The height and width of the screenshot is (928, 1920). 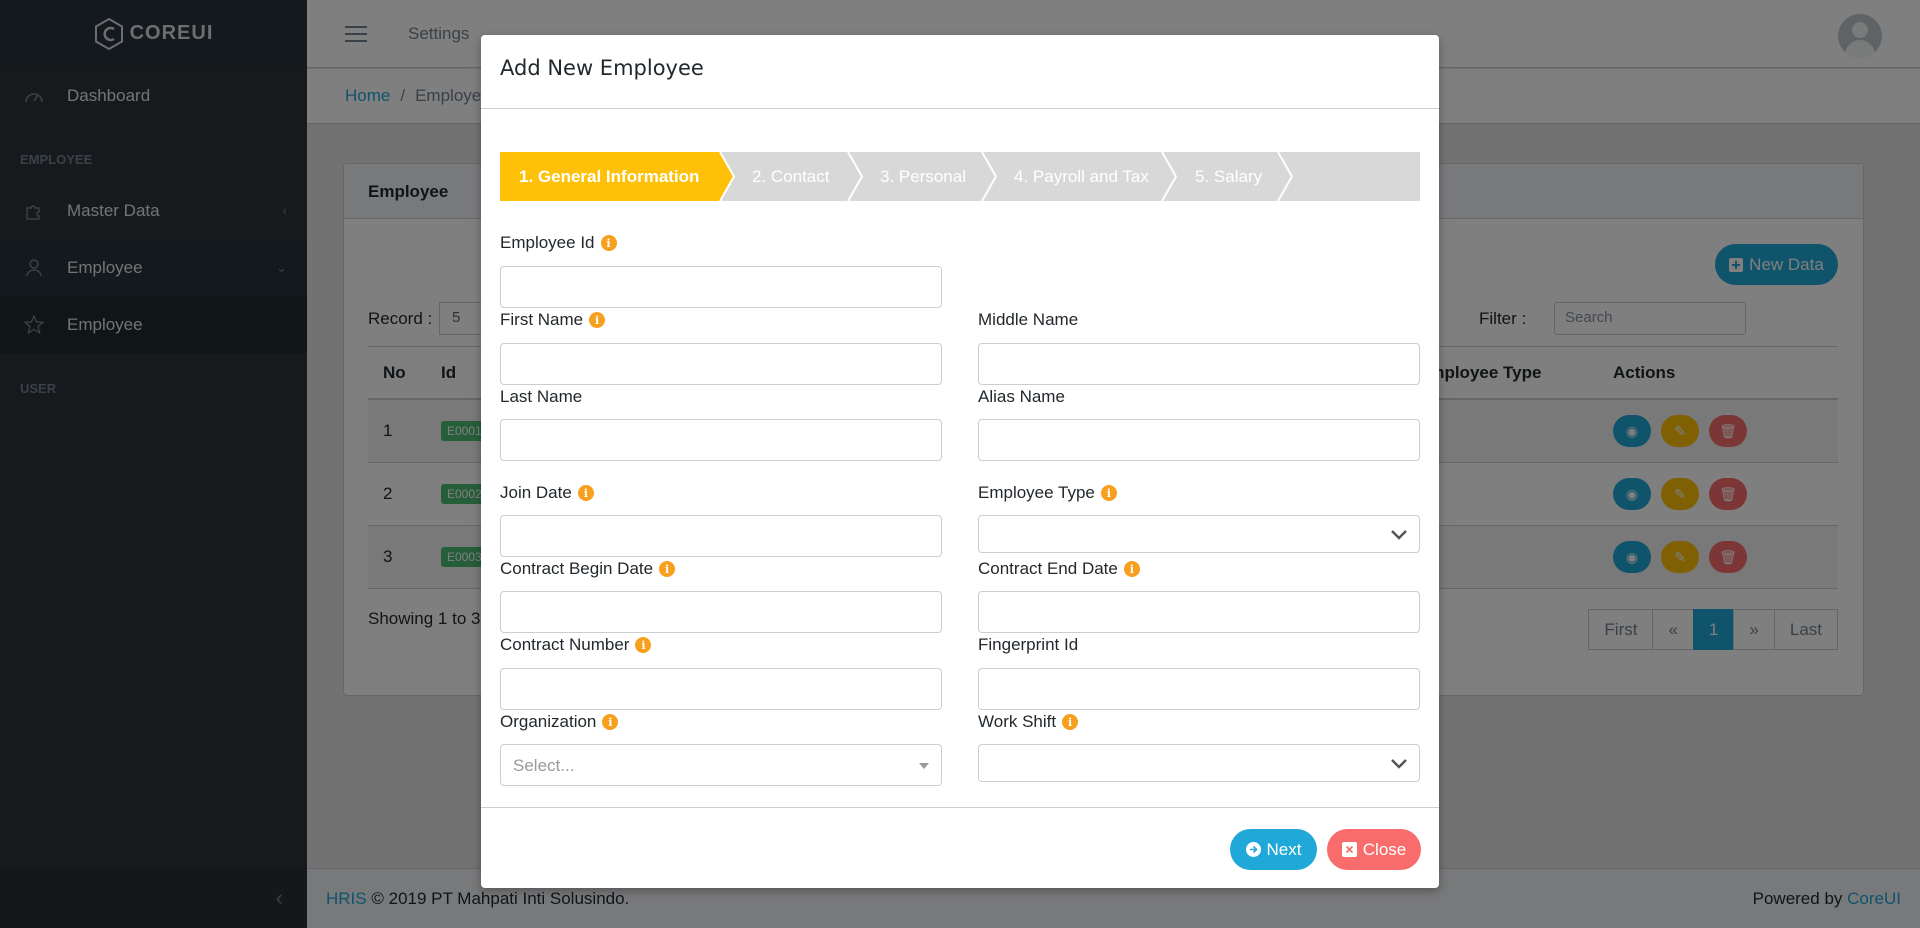 What do you see at coordinates (1384, 849) in the screenshot?
I see `close-label: Close` at bounding box center [1384, 849].